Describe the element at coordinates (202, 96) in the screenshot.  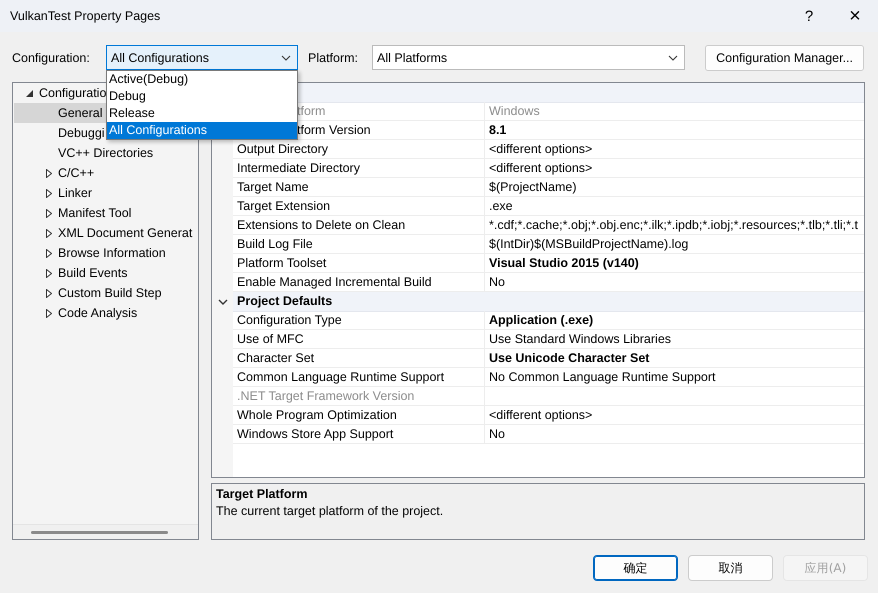
I see `dropdown-option: Debug` at that location.